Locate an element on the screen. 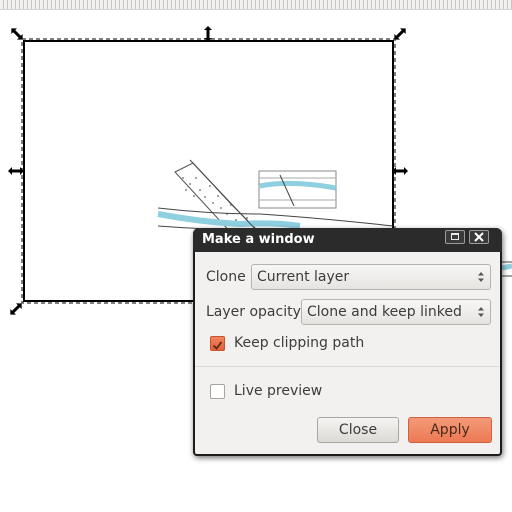 The image size is (512, 512). dialog-title: Make a window is located at coordinates (258, 239).